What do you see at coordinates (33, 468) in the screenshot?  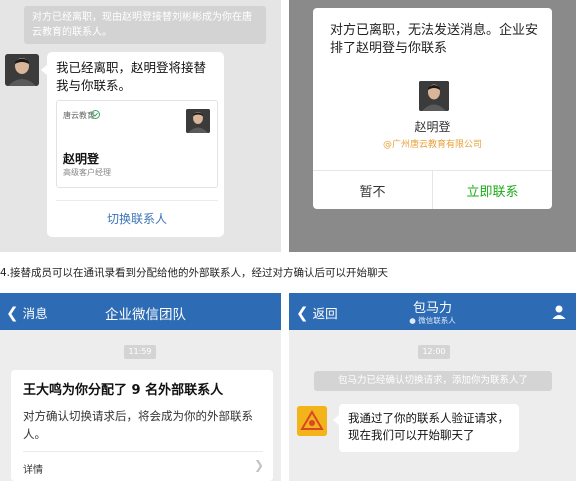 I see `details-link: 详情` at bounding box center [33, 468].